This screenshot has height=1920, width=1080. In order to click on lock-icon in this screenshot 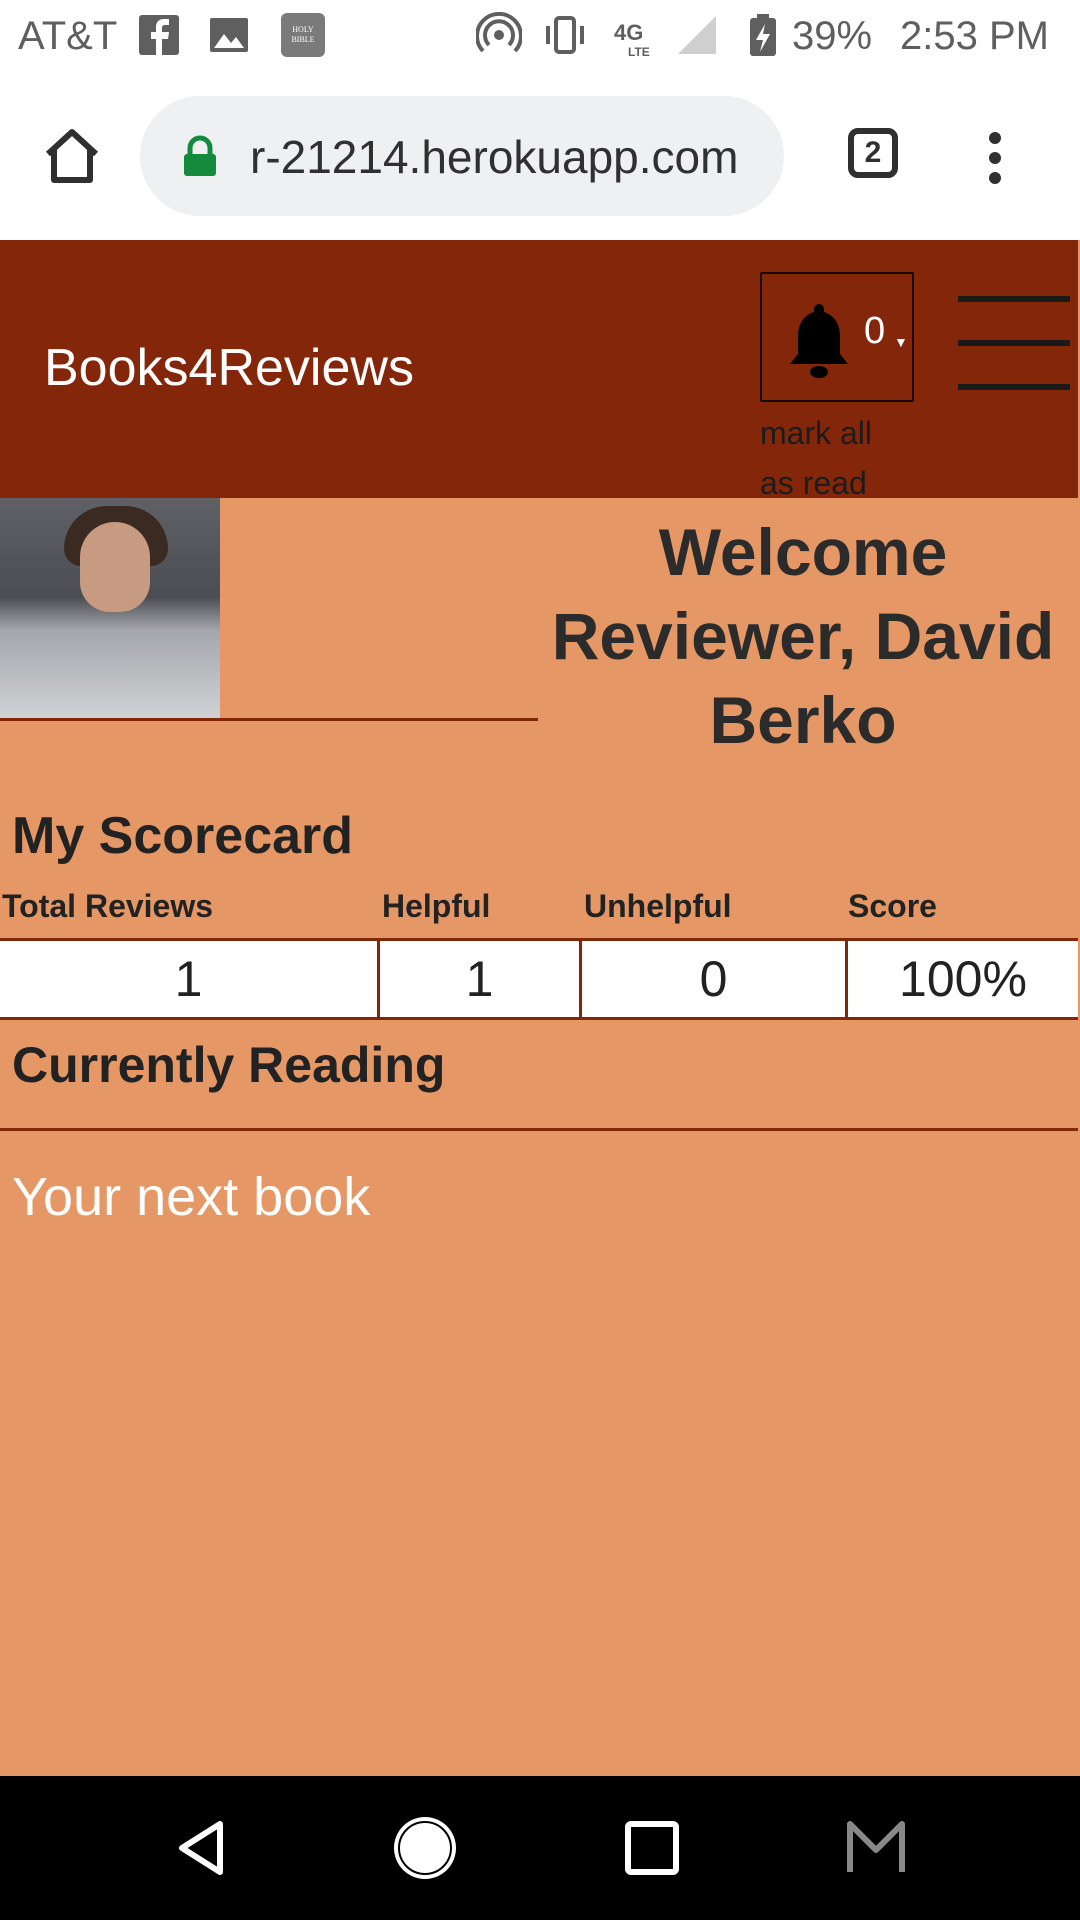, I will do `click(200, 155)`.